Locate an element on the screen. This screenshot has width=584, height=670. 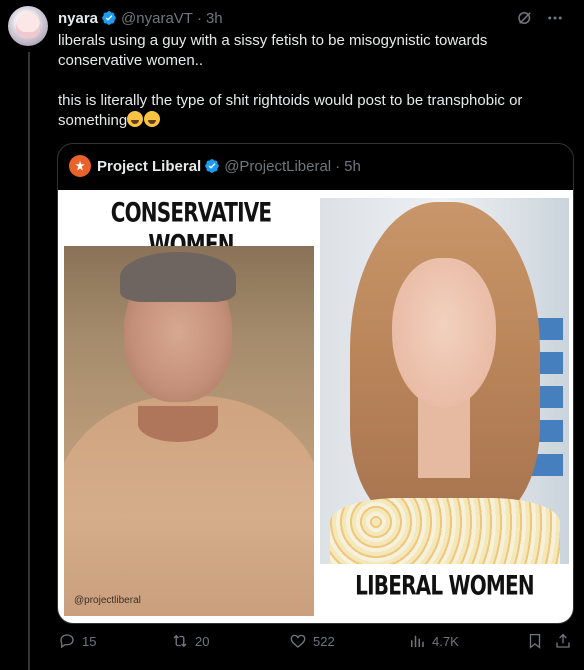
bookmark-button is located at coordinates (535, 641).